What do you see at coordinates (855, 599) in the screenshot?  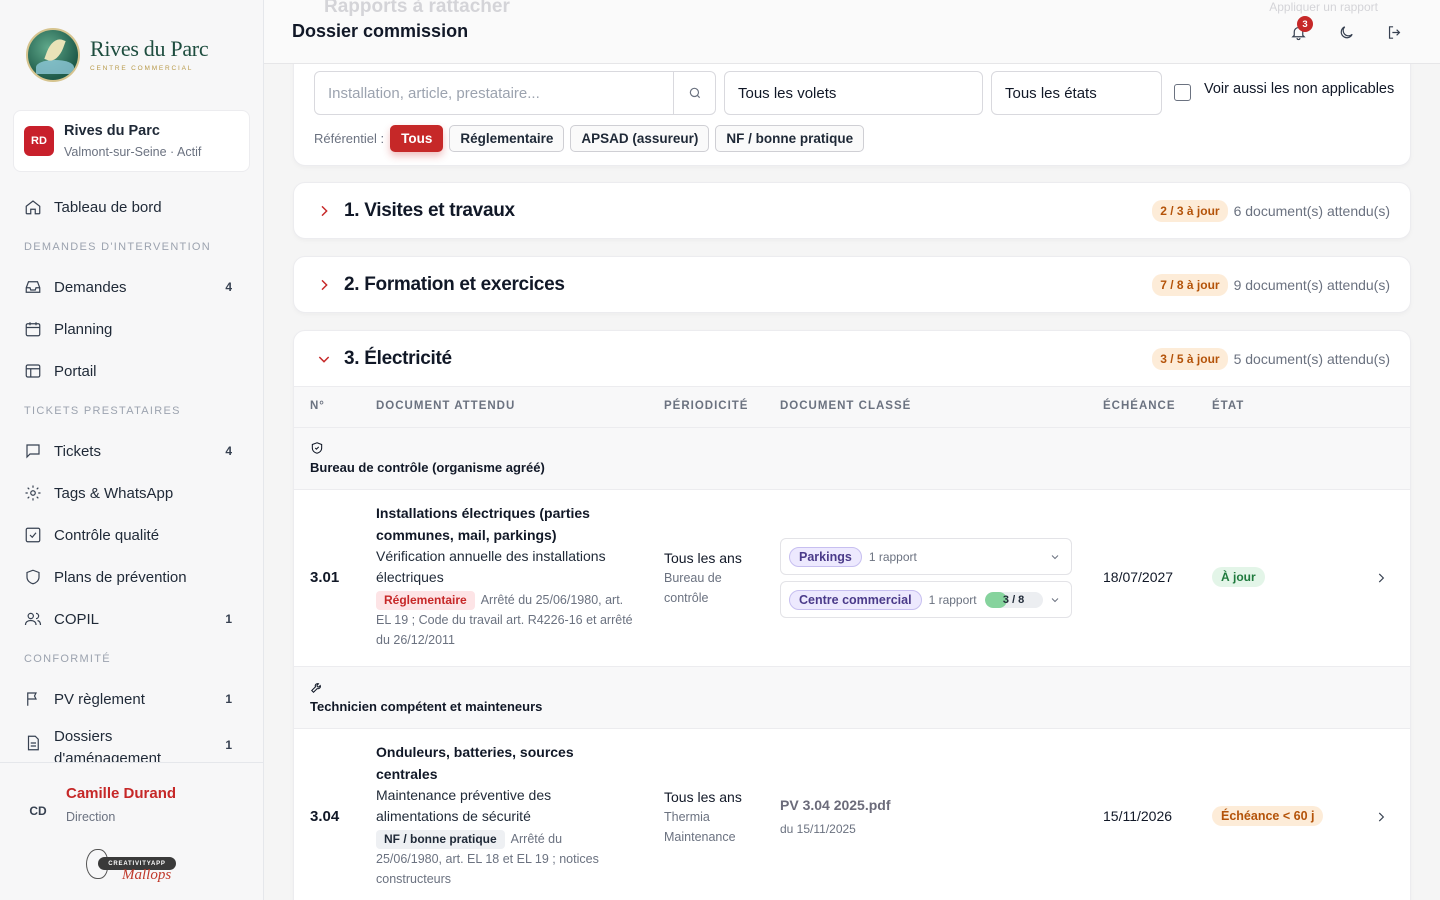 I see `zone-pill: Centre commercial` at bounding box center [855, 599].